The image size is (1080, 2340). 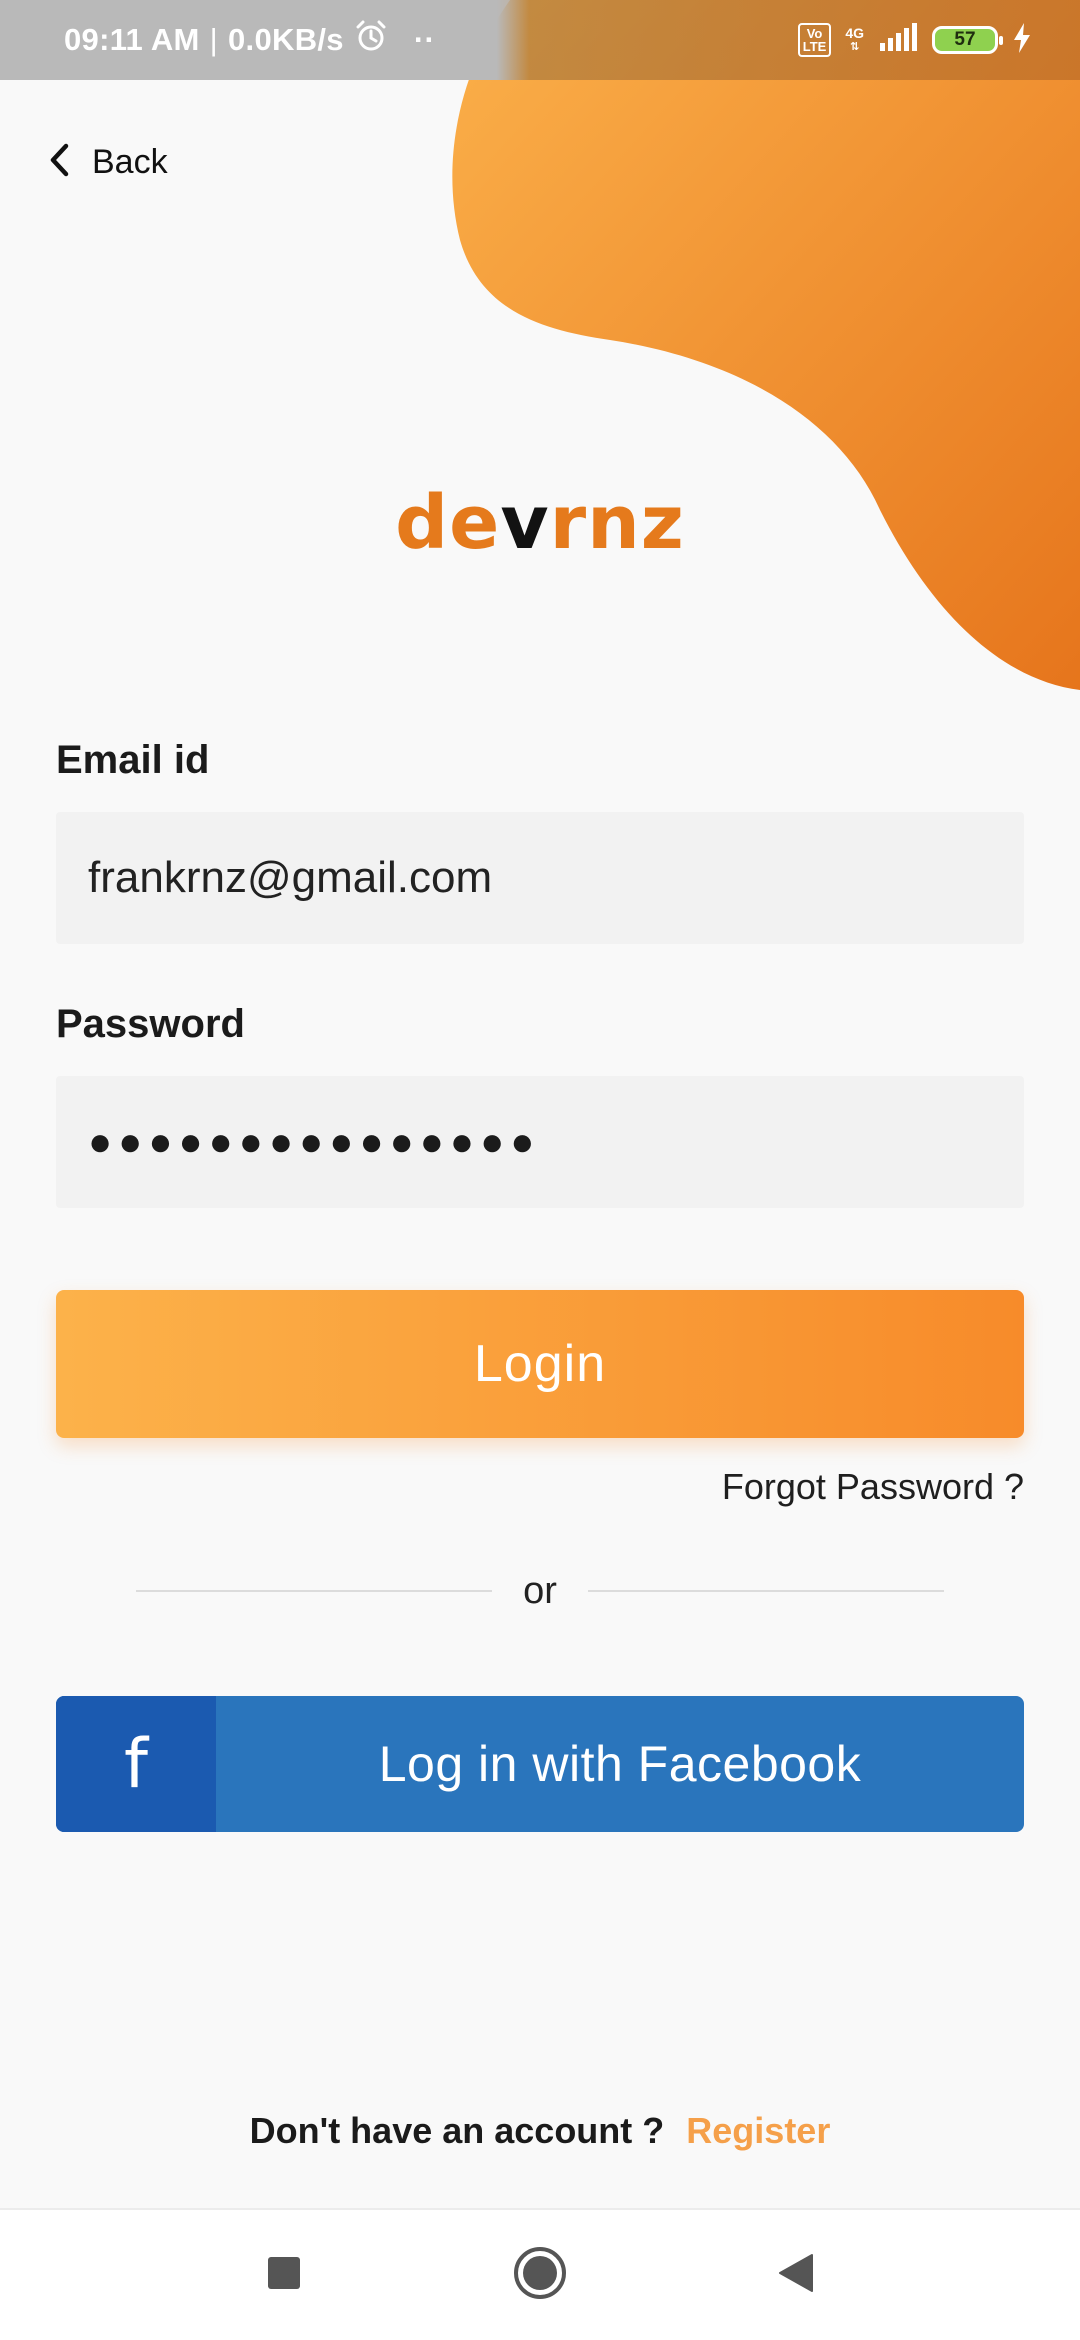 What do you see at coordinates (130, 162) in the screenshot?
I see `back-label: Back` at bounding box center [130, 162].